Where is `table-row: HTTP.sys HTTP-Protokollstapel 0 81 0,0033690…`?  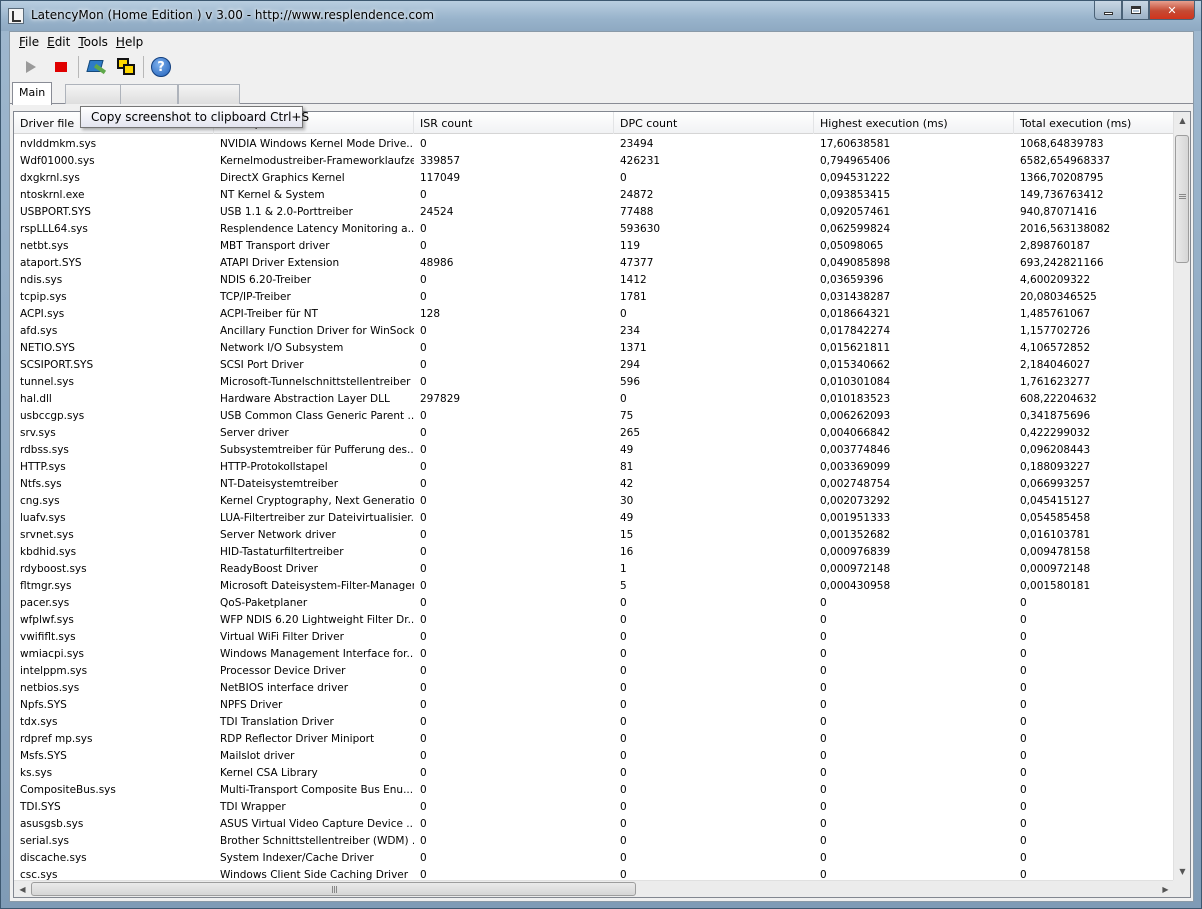 table-row: HTTP.sys HTTP-Protokollstapel 0 81 0,0033690… is located at coordinates (594, 466).